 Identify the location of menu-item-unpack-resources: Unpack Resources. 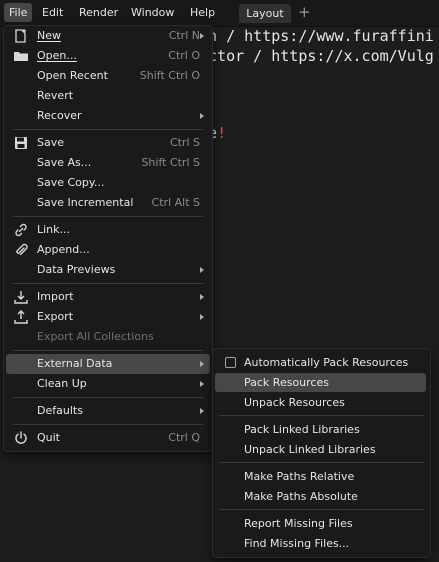
(320, 402).